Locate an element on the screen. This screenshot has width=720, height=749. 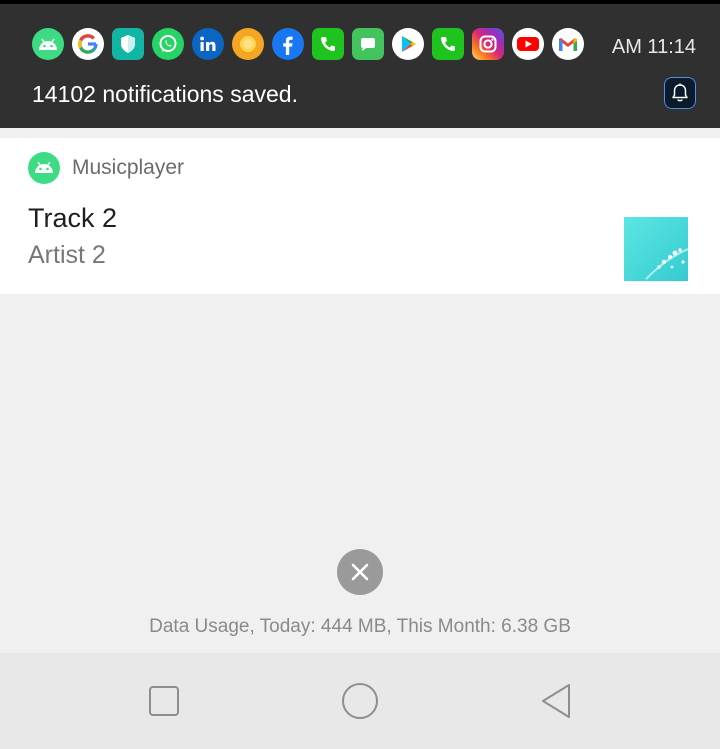
android-icon is located at coordinates (48, 44).